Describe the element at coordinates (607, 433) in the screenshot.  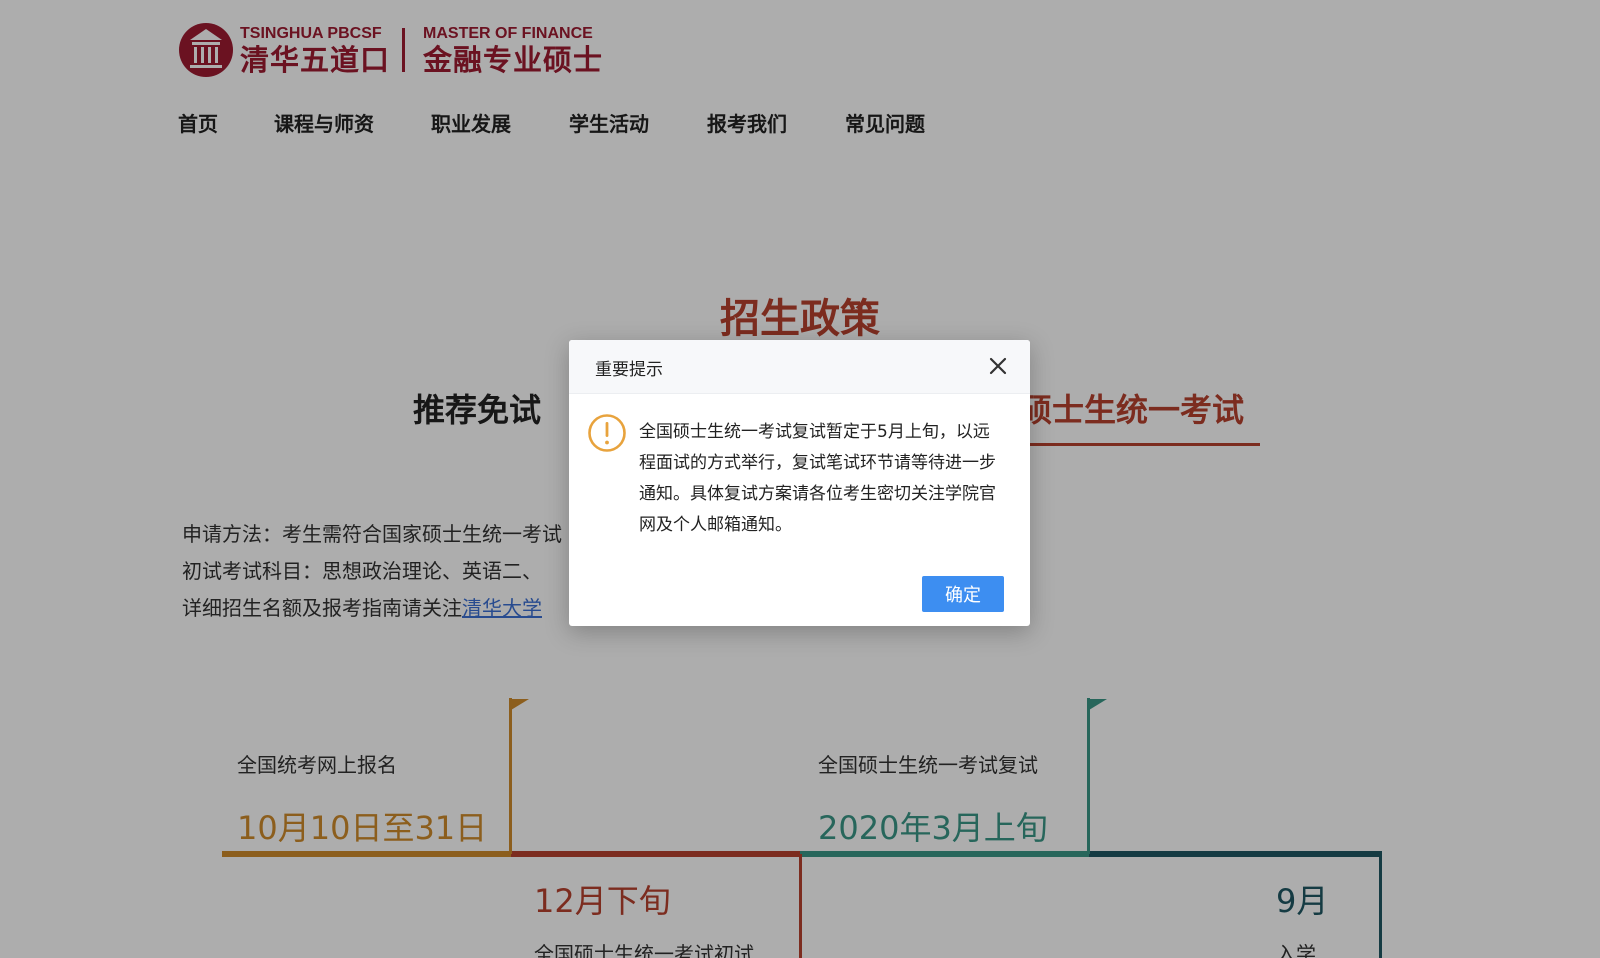
I see `warning-icon` at that location.